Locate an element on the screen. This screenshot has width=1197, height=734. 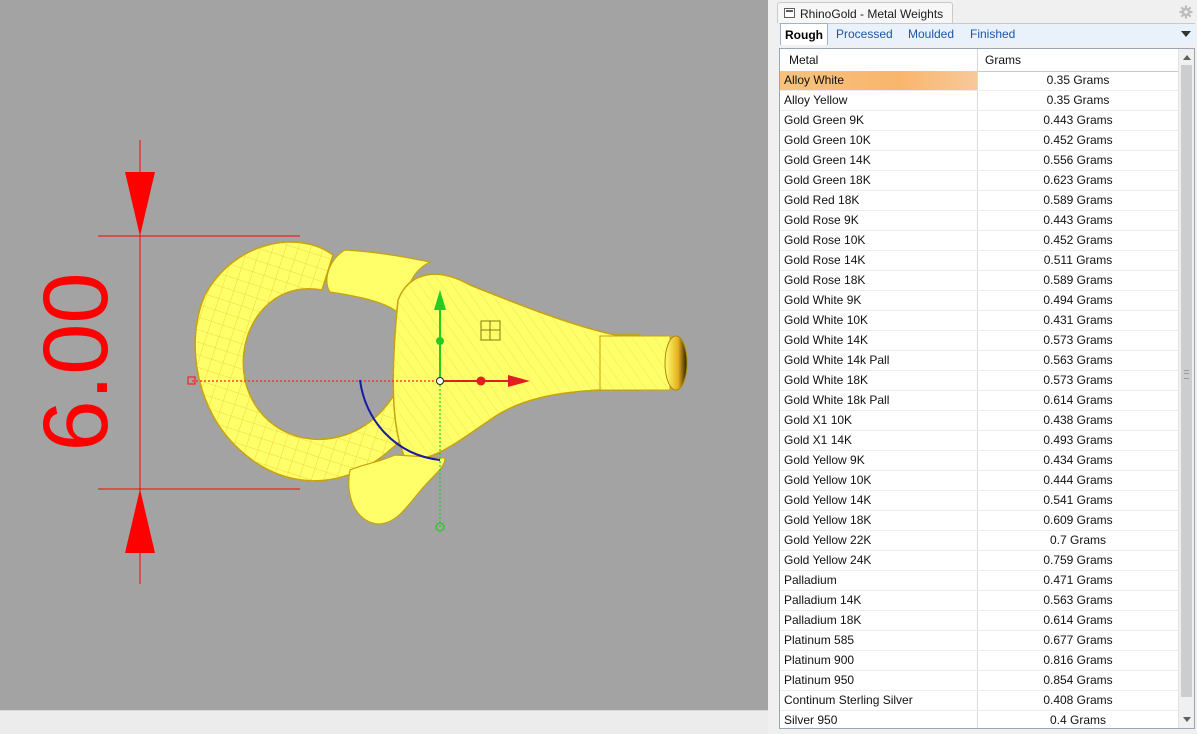
cell-grams: 0.563 Grams is located at coordinates (1078, 600).